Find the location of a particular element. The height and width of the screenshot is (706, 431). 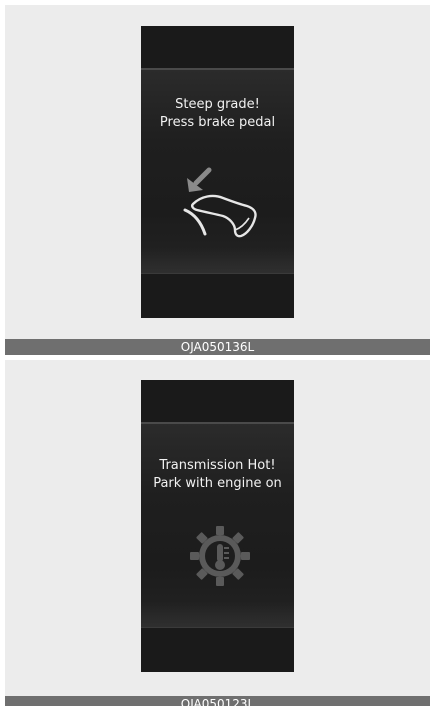

warning-message-line-1: Steep grade! is located at coordinates (217, 104).